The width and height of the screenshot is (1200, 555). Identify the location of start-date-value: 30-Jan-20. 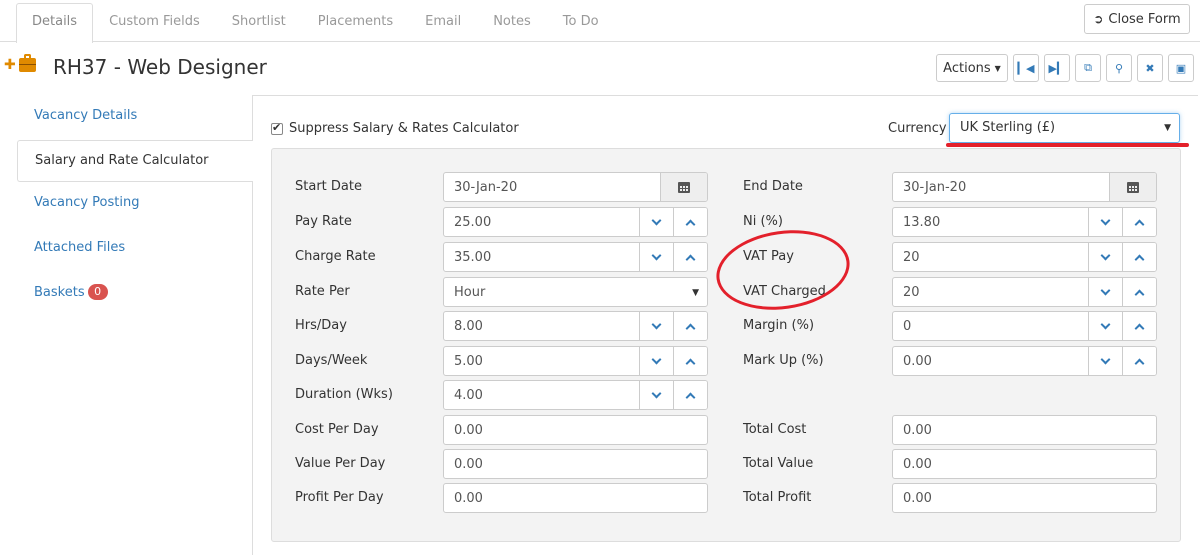
(486, 187).